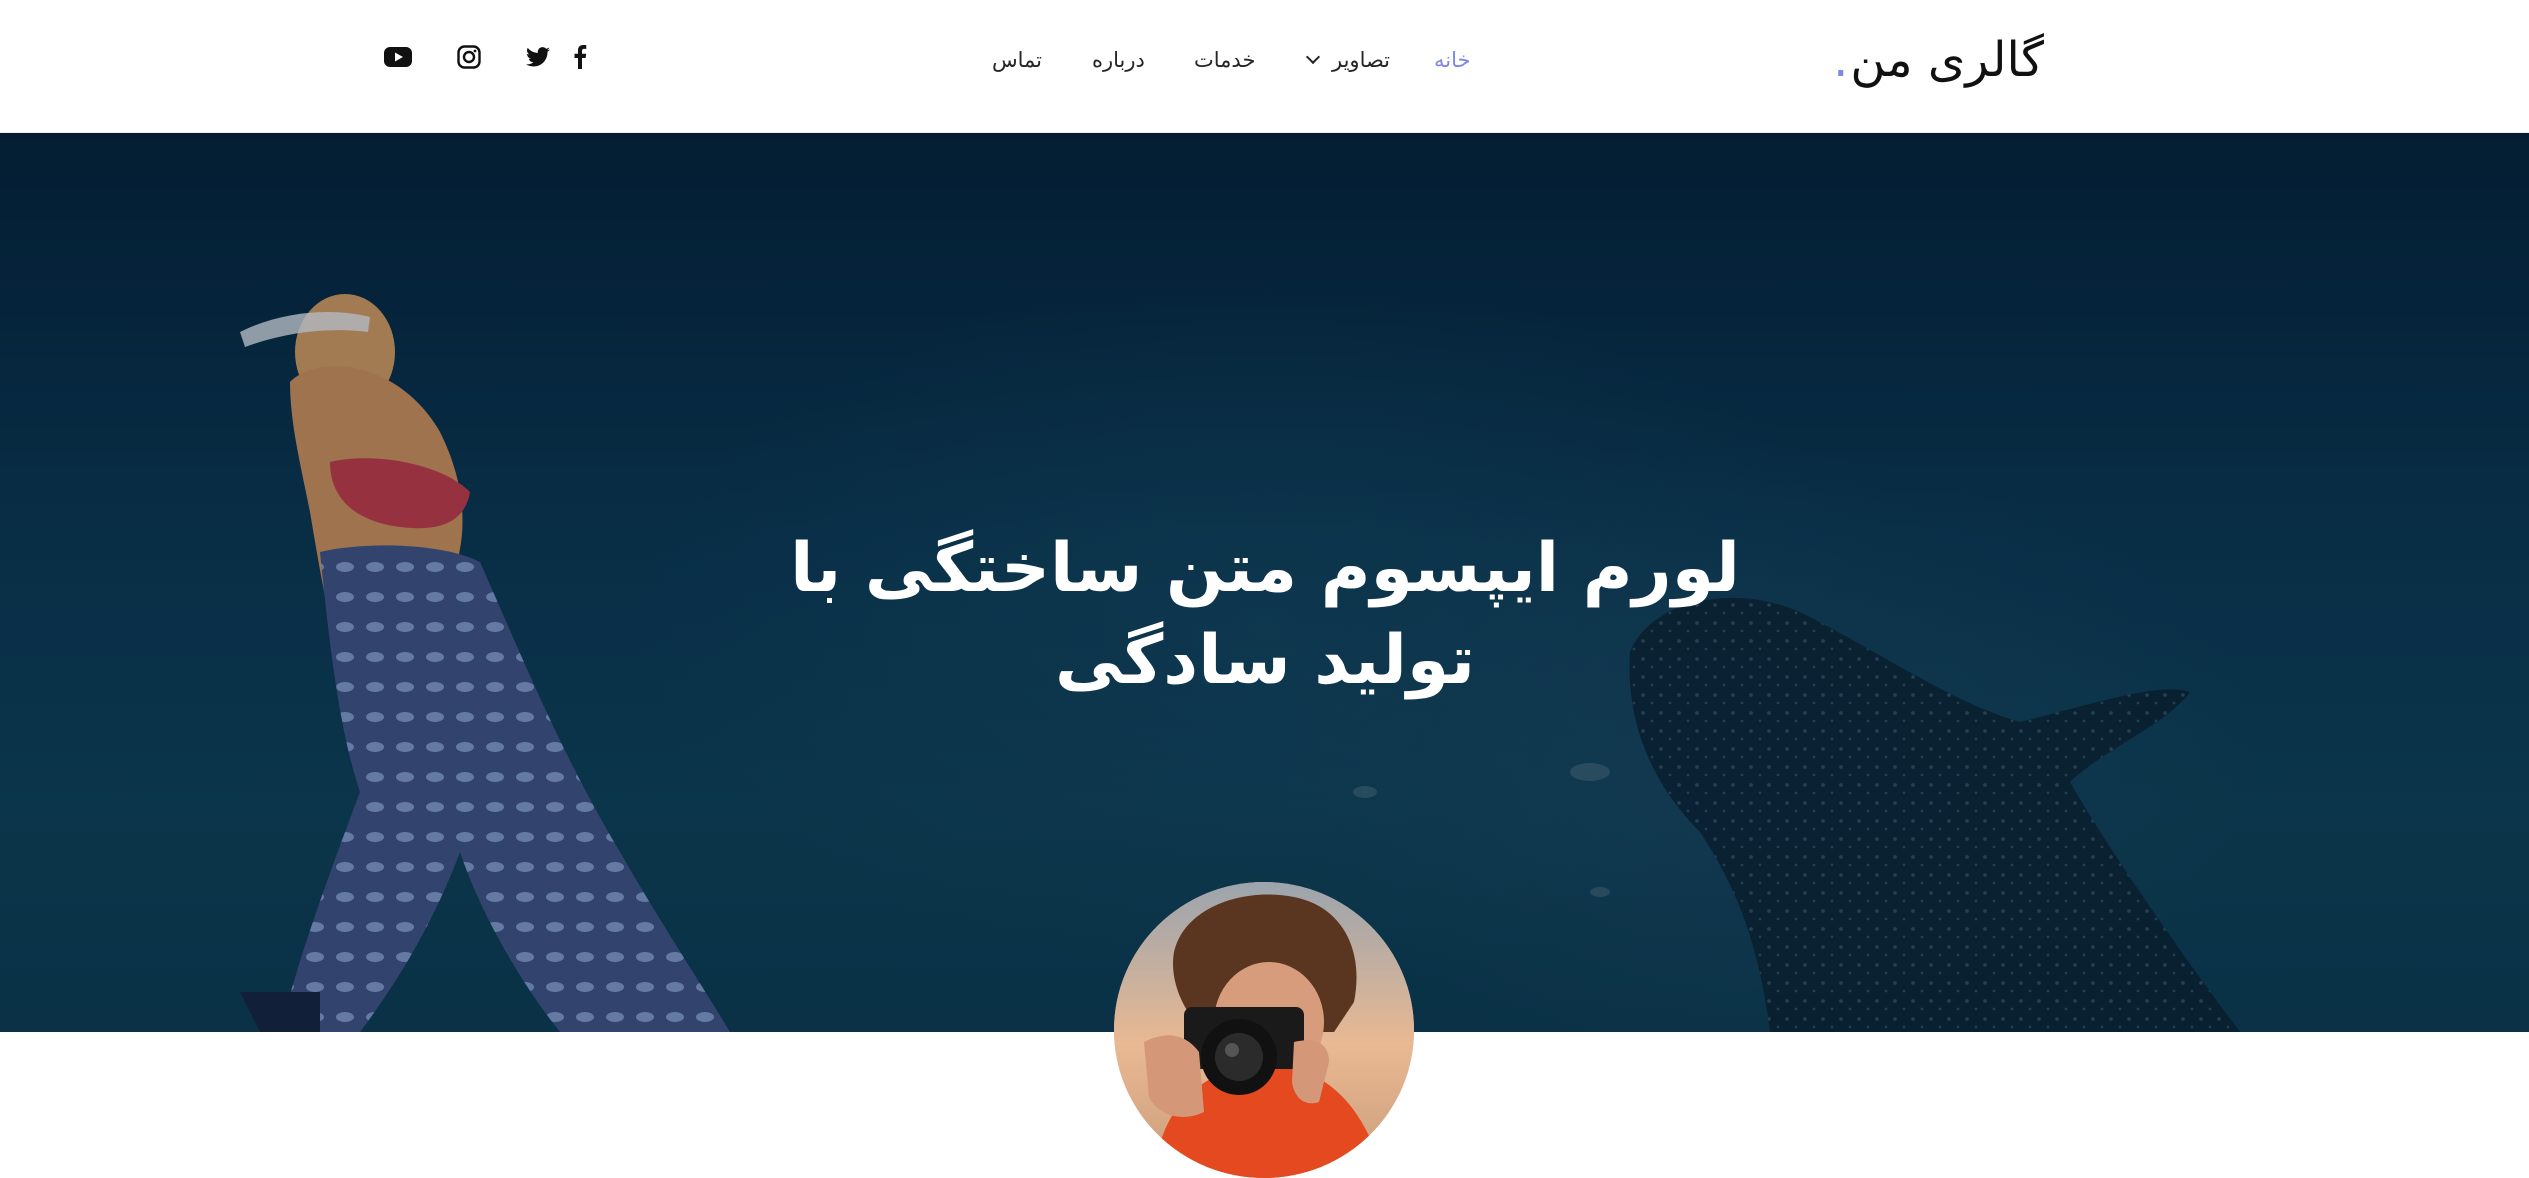  I want to click on site-header: گالری من. خانه تصاویر خدمات درباره تماس, so click(1264, 66).